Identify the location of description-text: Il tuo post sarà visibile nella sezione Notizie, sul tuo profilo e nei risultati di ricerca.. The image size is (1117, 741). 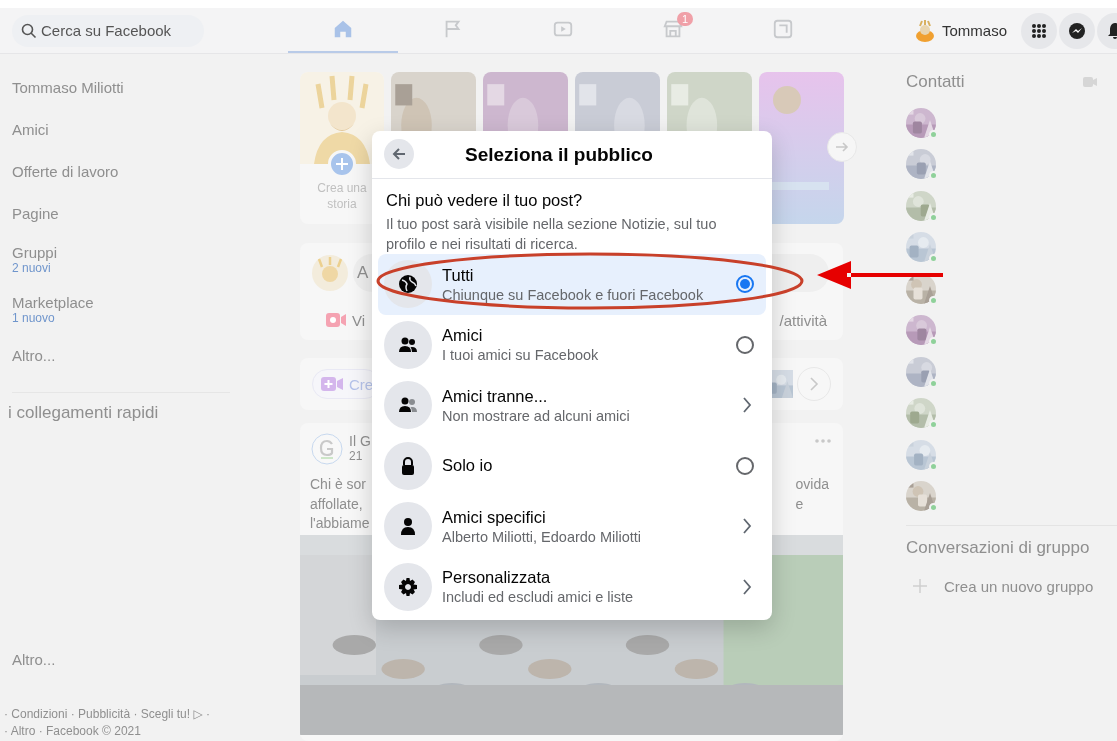
(552, 234).